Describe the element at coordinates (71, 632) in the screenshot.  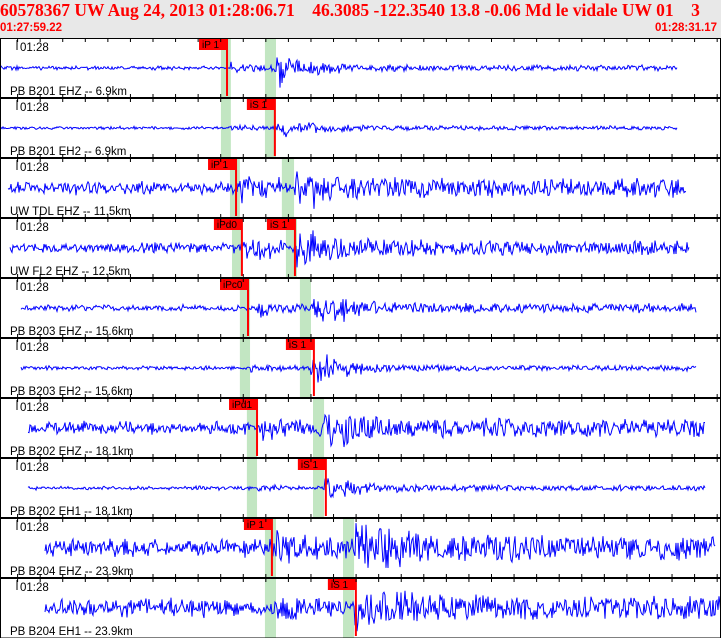
I see `station-label: PB B204 EH1 -- 23.9km` at that location.